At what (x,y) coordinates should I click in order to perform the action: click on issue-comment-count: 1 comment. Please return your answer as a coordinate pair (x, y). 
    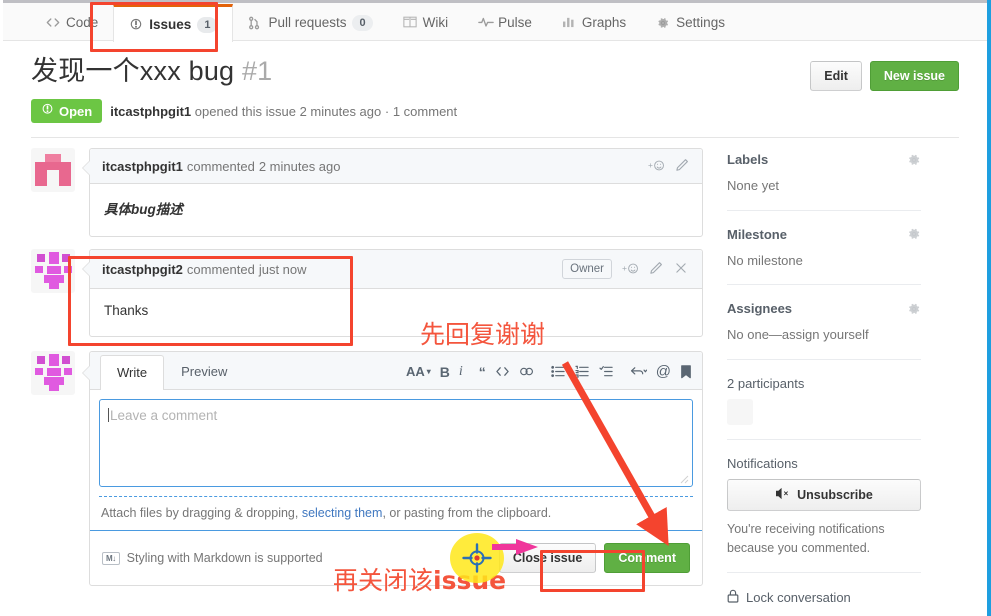
    Looking at the image, I should click on (425, 111).